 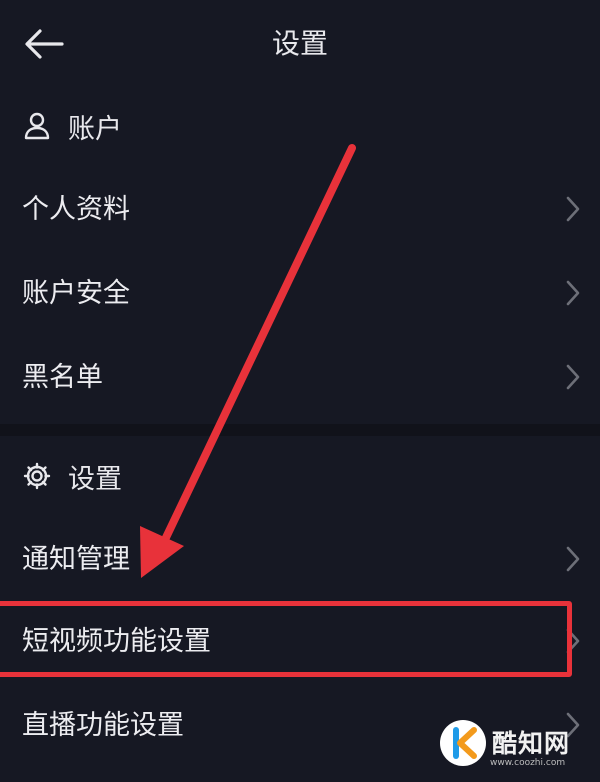 I want to click on top-bar: 设置, so click(x=300, y=45).